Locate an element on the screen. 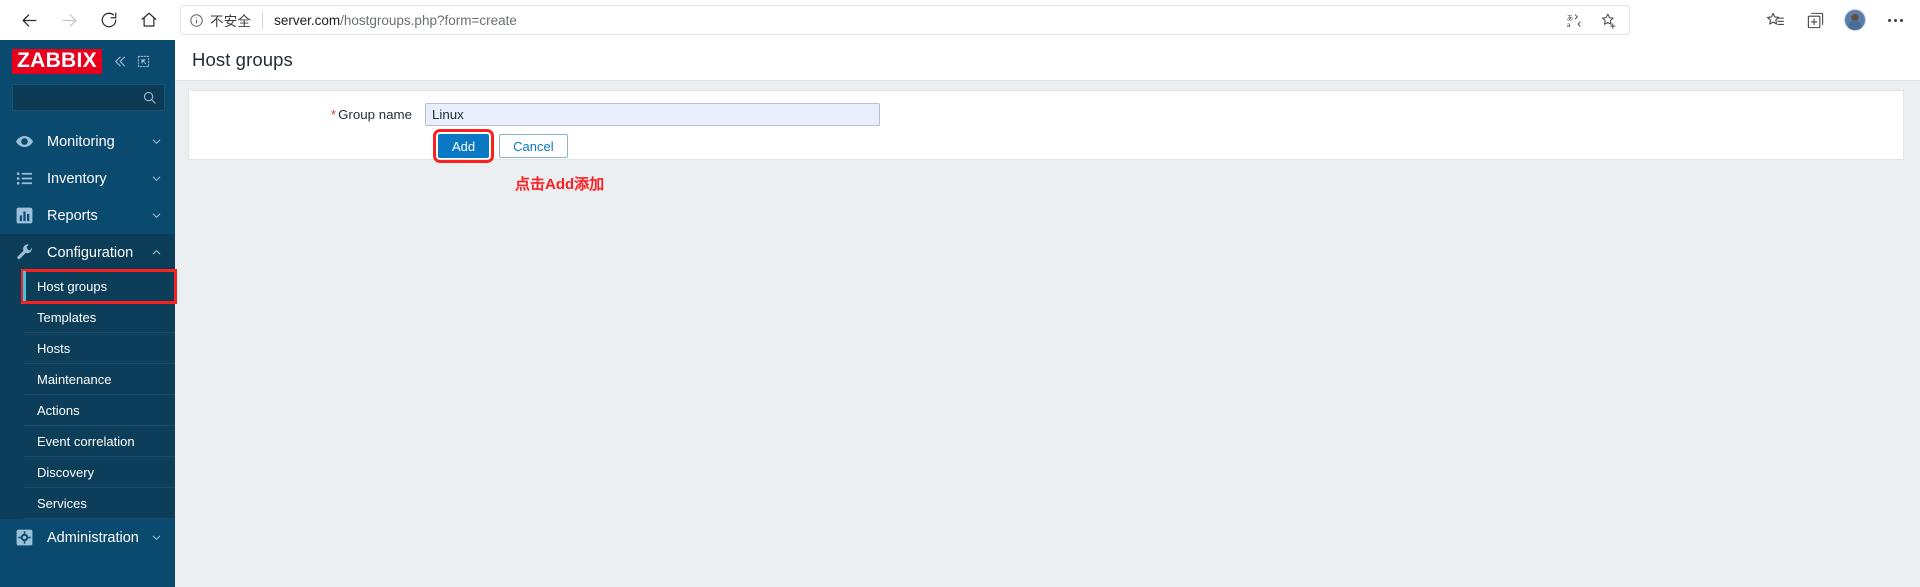  sidebar-item-configuration: Configuration is located at coordinates (87, 252).